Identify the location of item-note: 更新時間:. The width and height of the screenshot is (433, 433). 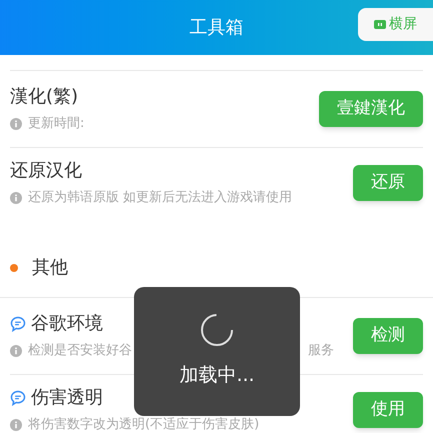
(56, 124).